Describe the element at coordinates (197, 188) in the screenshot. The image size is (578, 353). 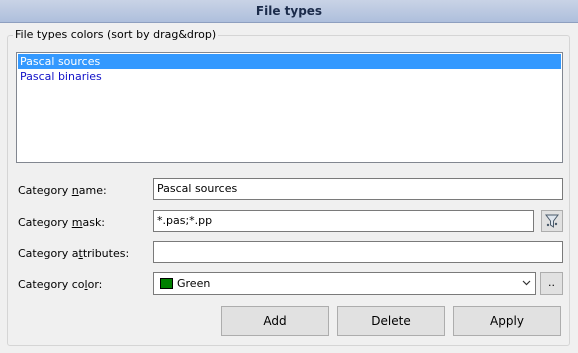
I see `category-name-value: Pascal sources` at that location.